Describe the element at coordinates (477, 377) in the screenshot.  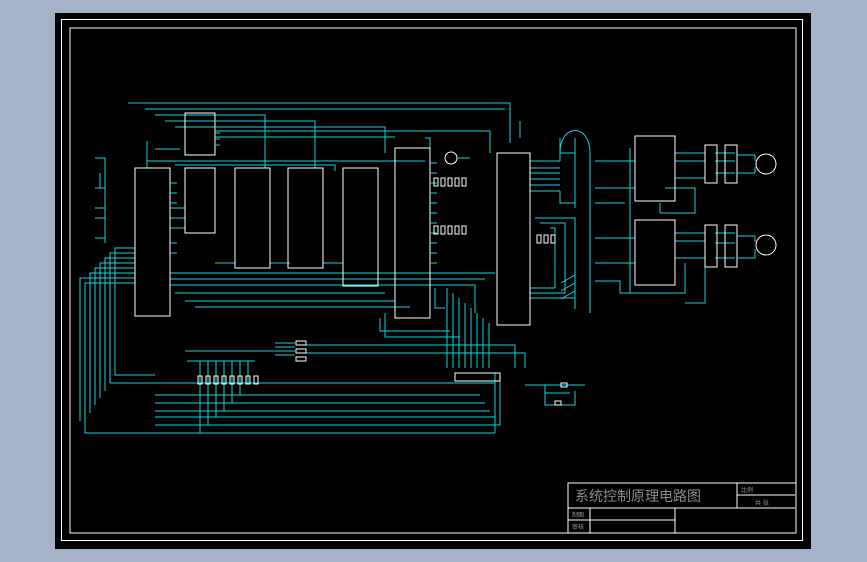
I see `connector-bus` at that location.